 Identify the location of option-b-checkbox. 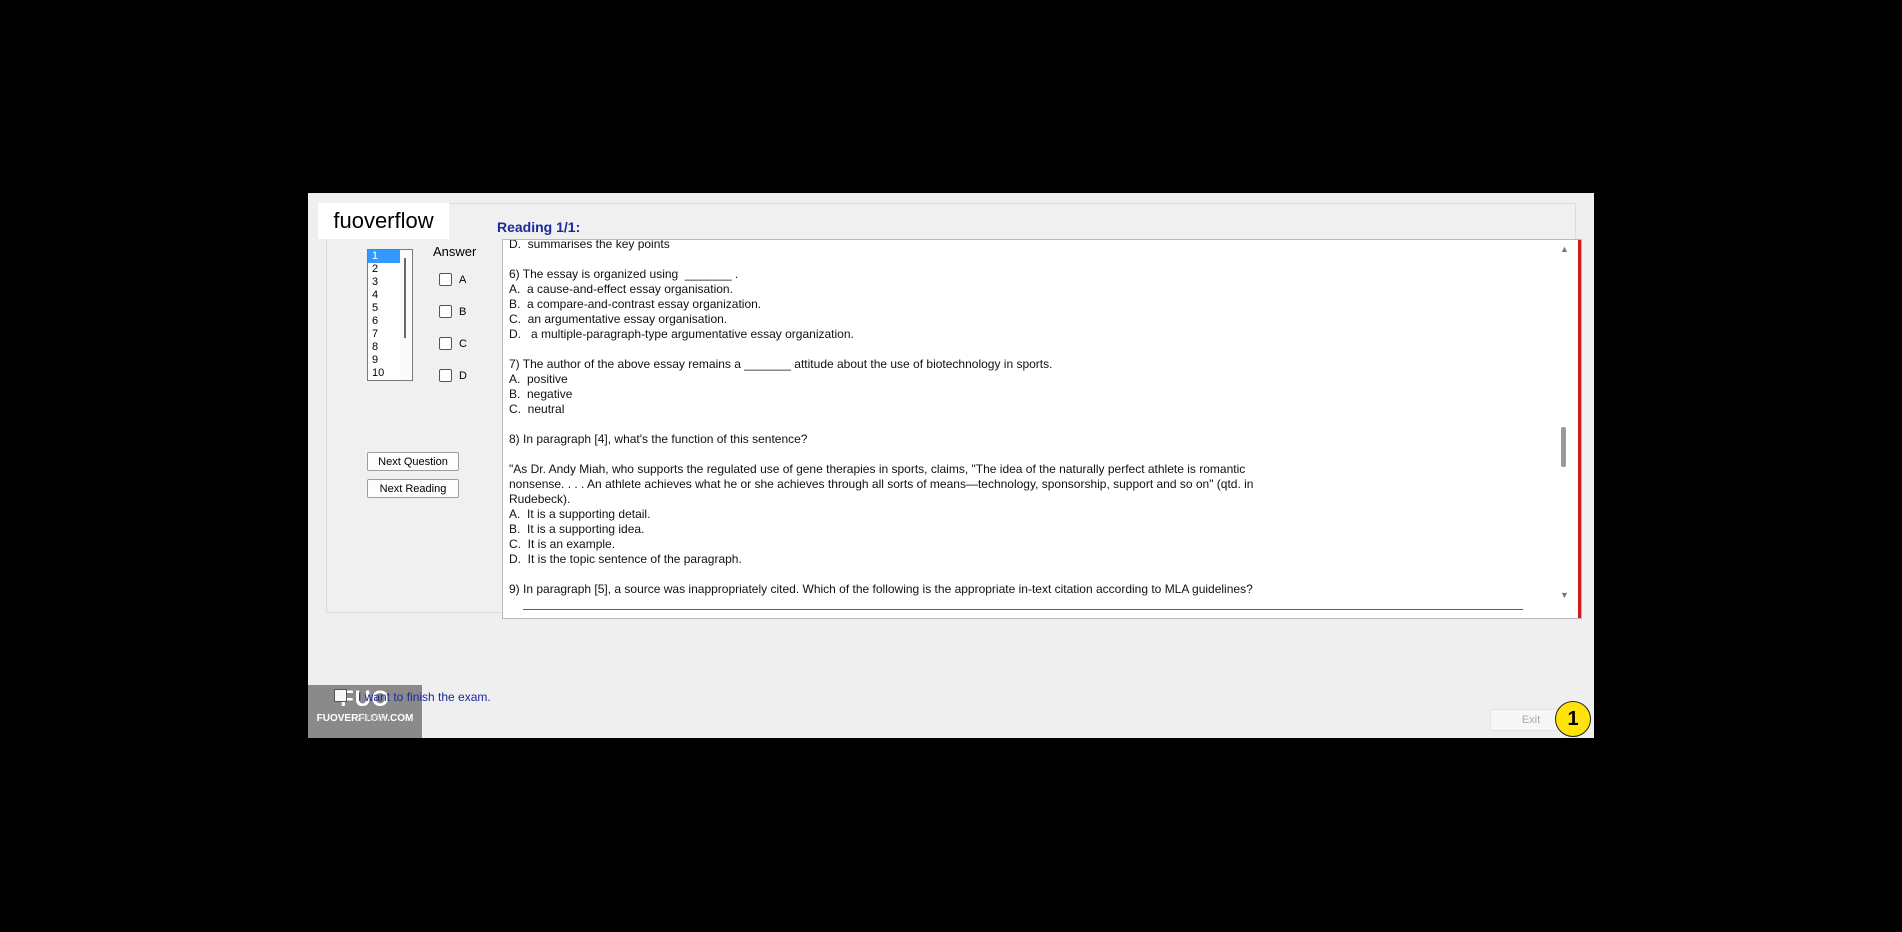
(445, 311).